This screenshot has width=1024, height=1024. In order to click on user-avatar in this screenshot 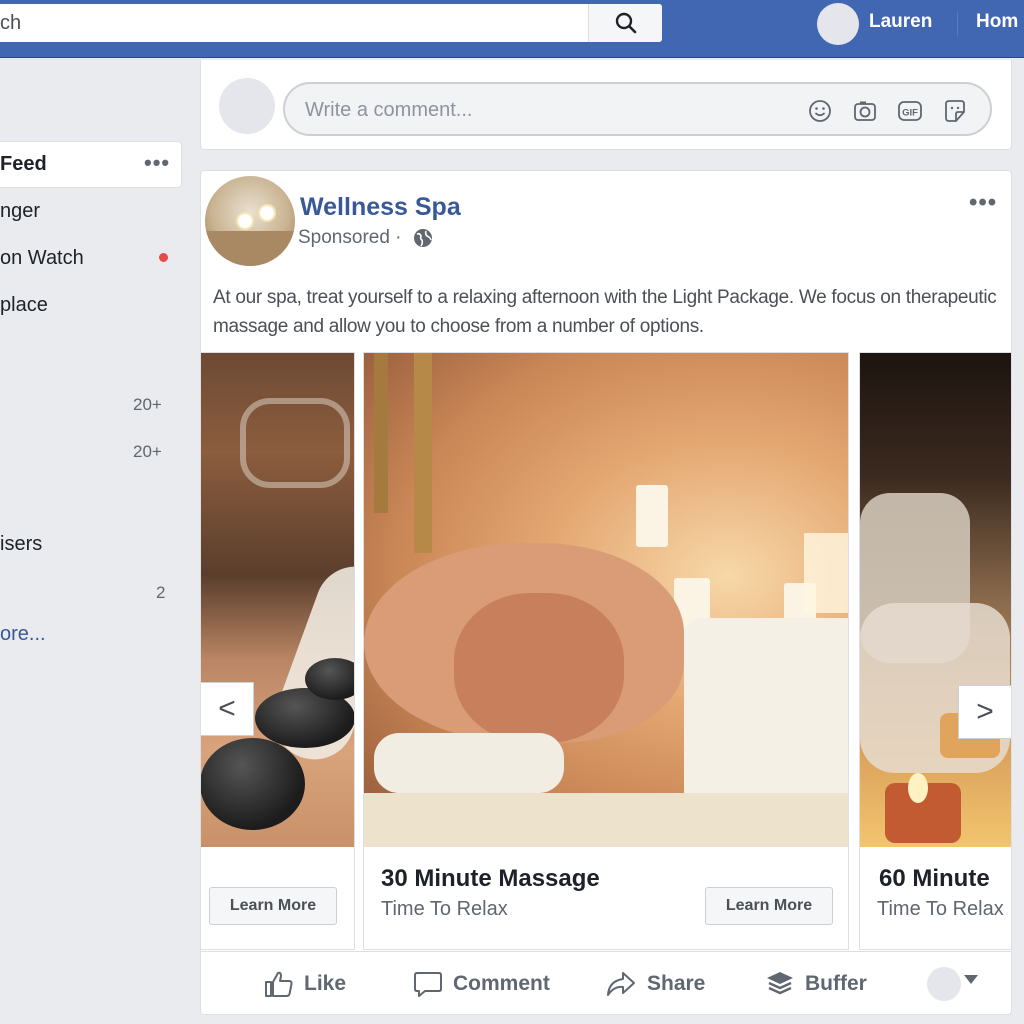, I will do `click(838, 24)`.